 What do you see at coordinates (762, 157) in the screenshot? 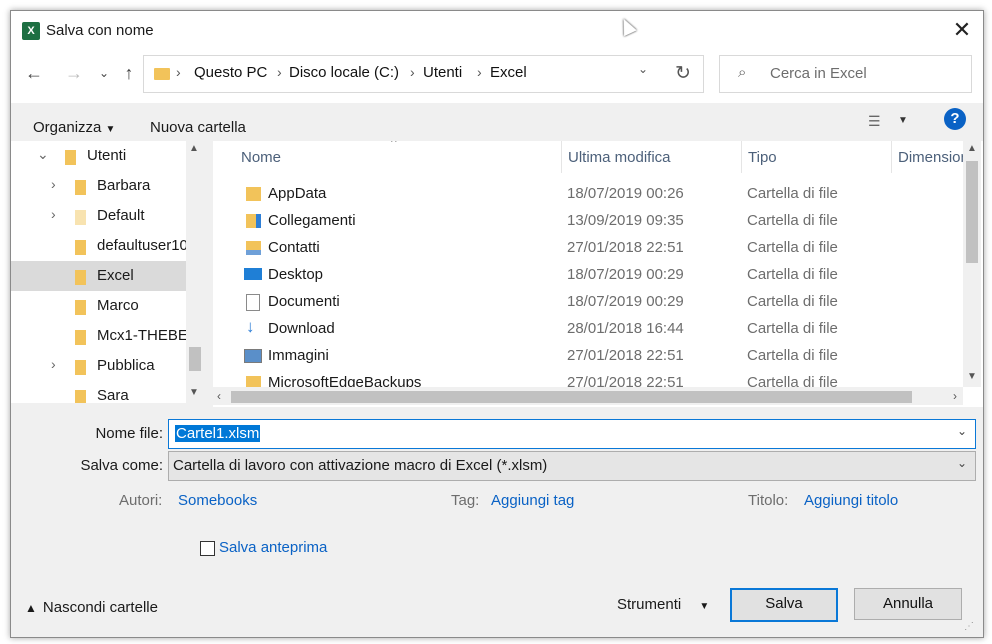
I see `column-header-label: Tipo` at bounding box center [762, 157].